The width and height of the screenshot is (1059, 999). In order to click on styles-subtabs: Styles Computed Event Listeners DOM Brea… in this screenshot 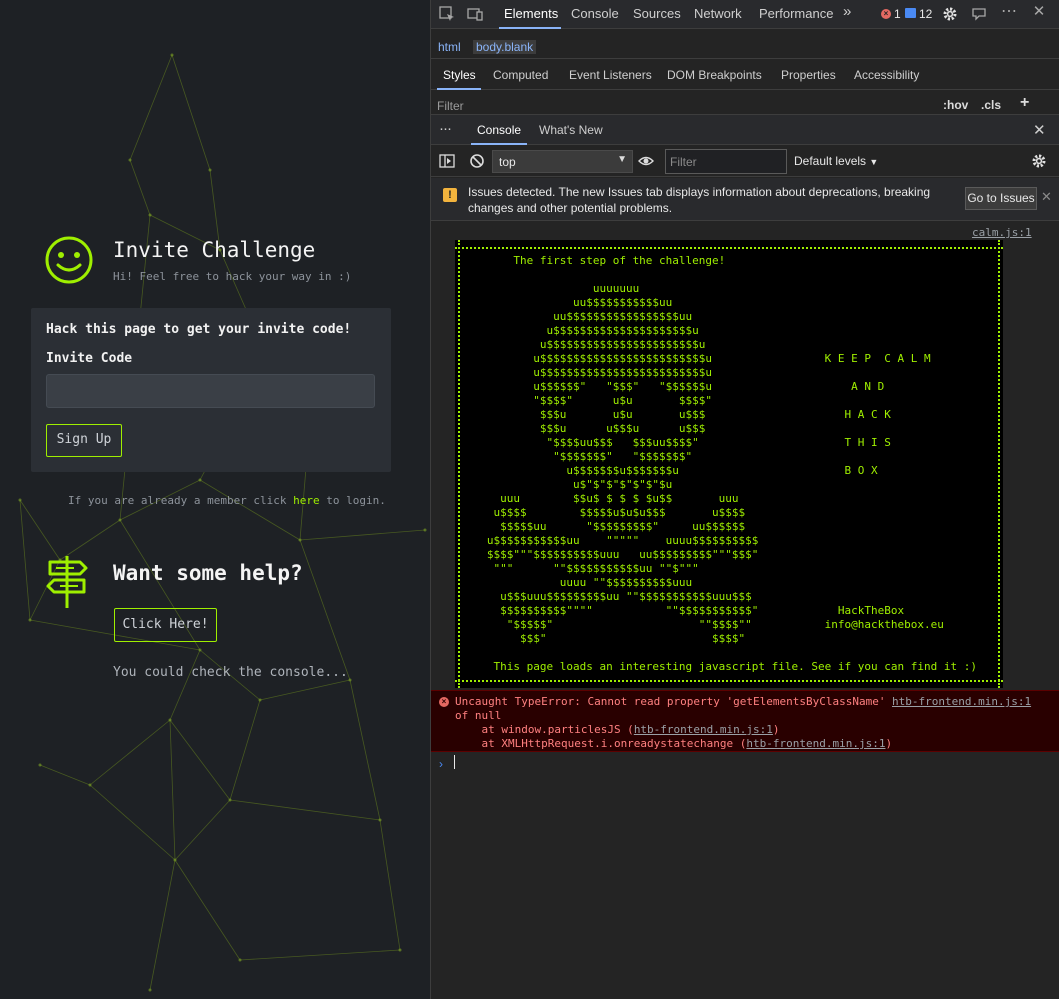, I will do `click(745, 75)`.